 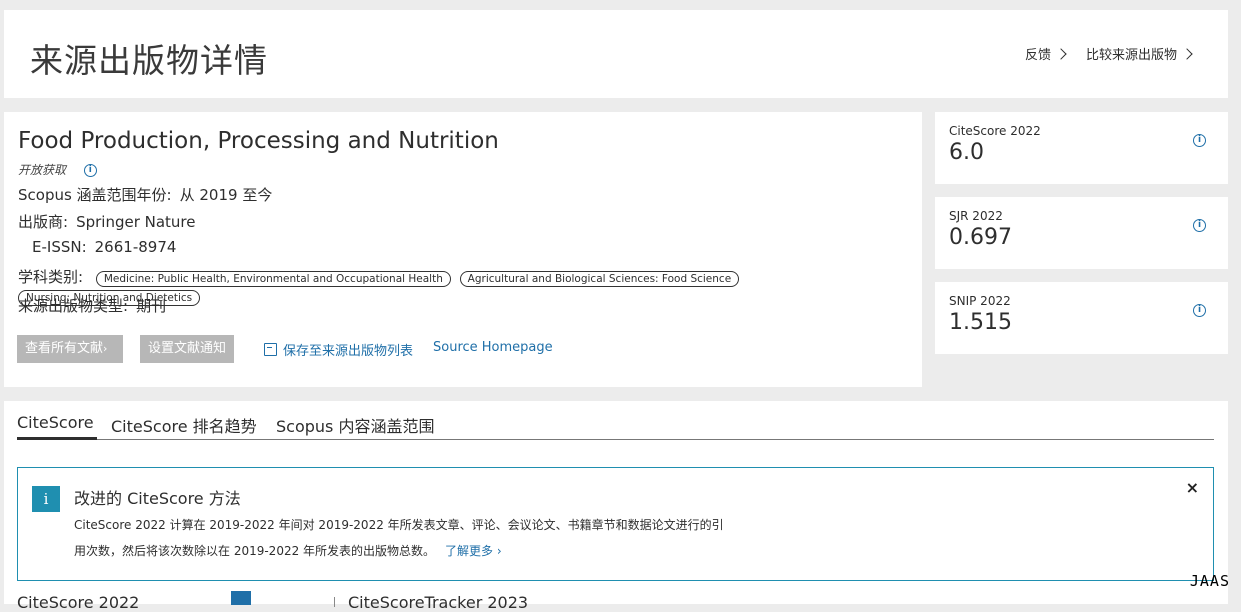 I want to click on coverage-value: 从 2019 至今, so click(x=226, y=195).